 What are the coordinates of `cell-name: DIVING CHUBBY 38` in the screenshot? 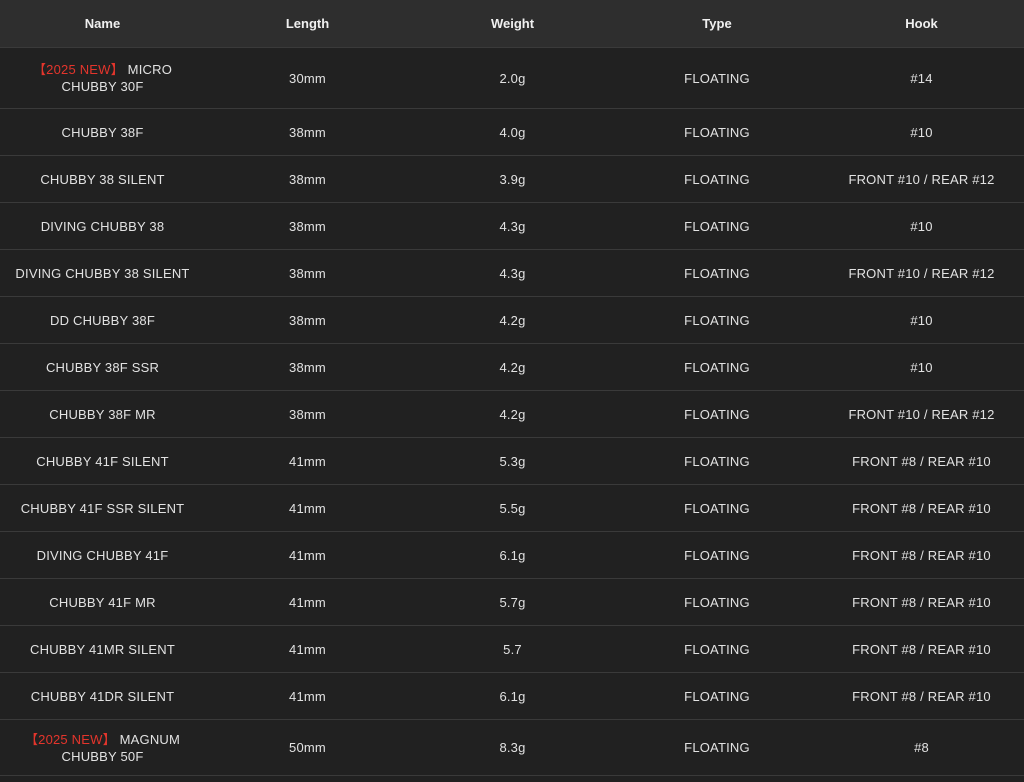 It's located at (102, 226).